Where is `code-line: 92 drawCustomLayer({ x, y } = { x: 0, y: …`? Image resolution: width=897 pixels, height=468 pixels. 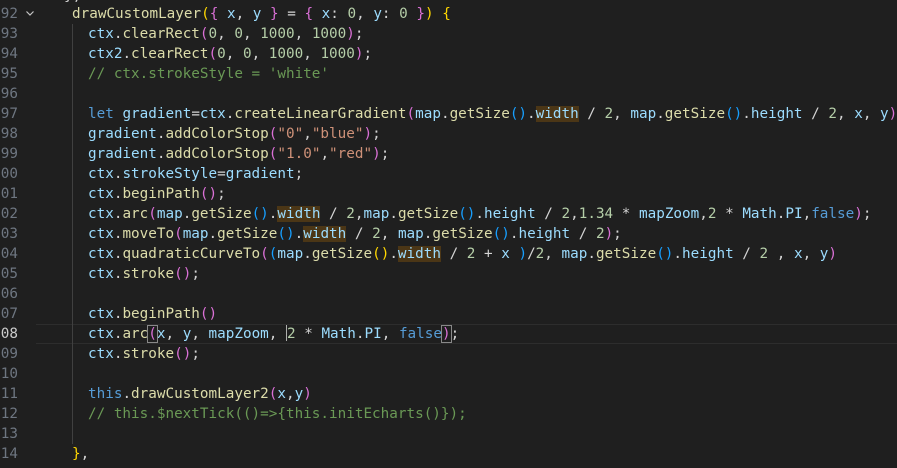 code-line: 92 drawCustomLayer({ x, y } = { x: 0, y: … is located at coordinates (448, 14).